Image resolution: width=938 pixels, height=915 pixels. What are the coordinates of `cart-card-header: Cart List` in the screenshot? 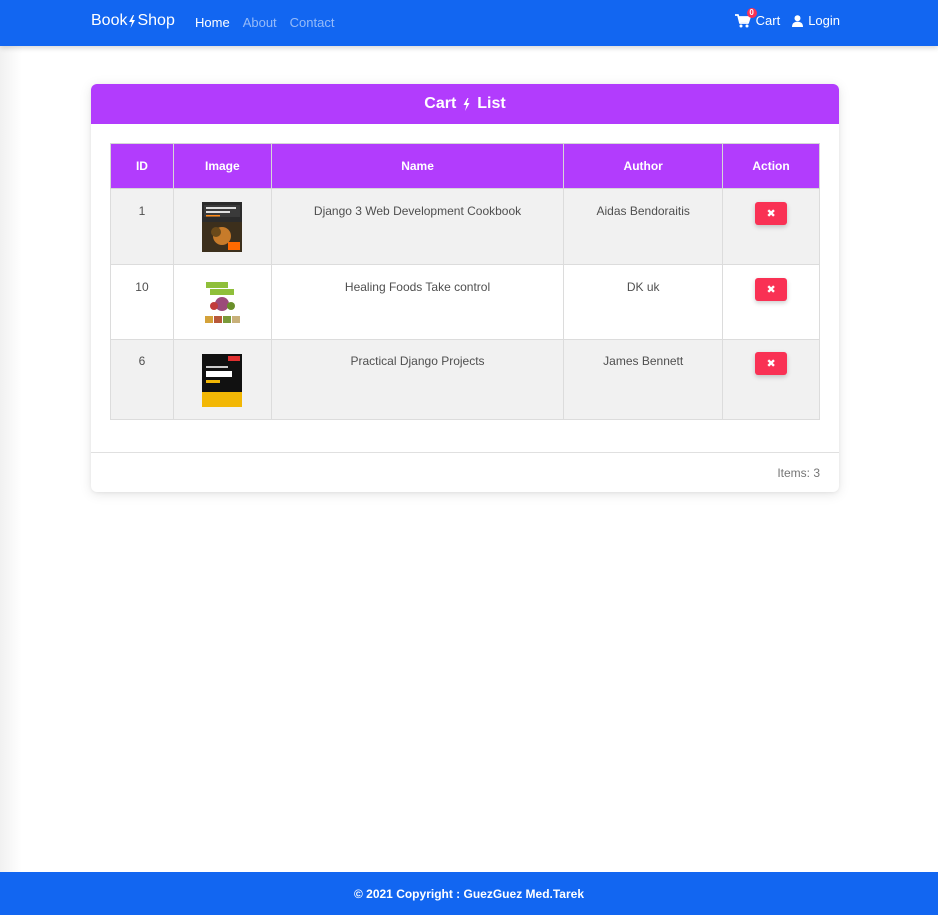 It's located at (465, 104).